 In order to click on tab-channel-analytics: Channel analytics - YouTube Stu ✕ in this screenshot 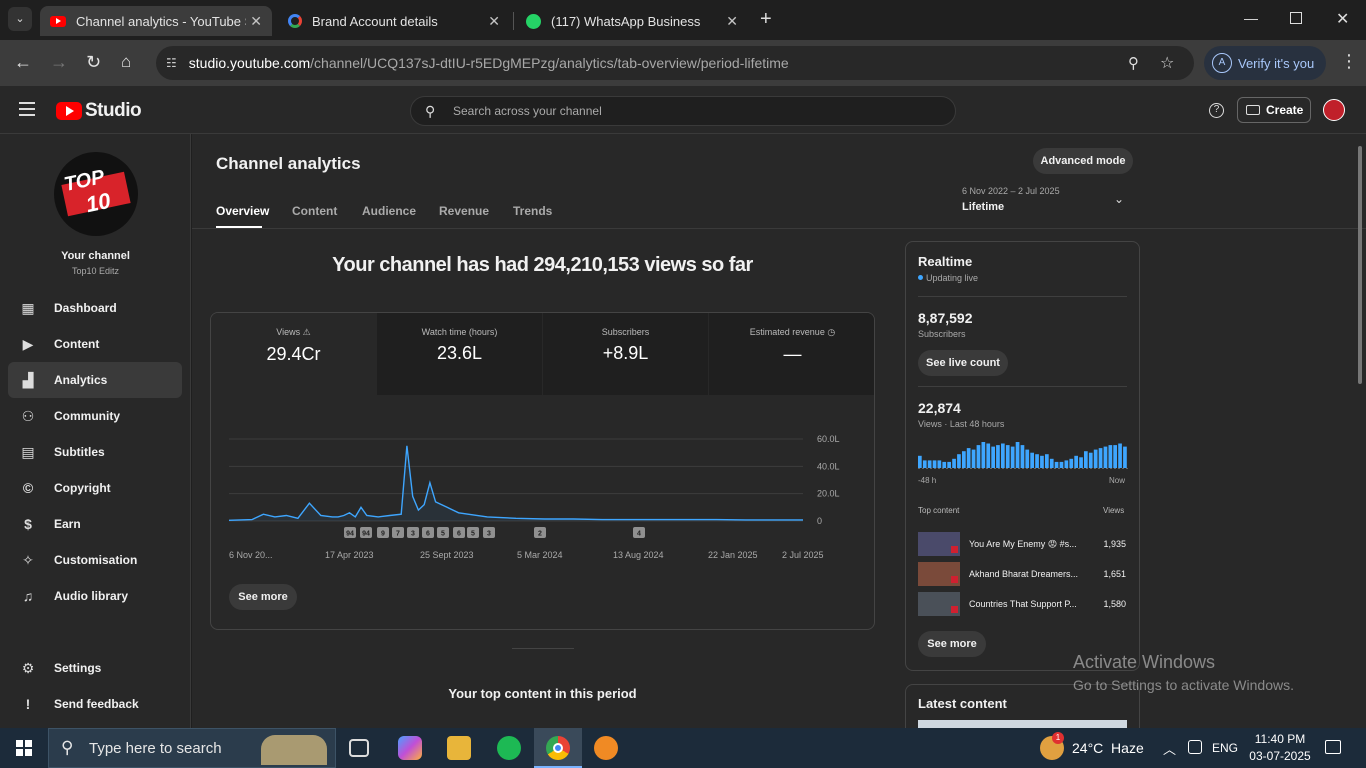, I will do `click(156, 21)`.